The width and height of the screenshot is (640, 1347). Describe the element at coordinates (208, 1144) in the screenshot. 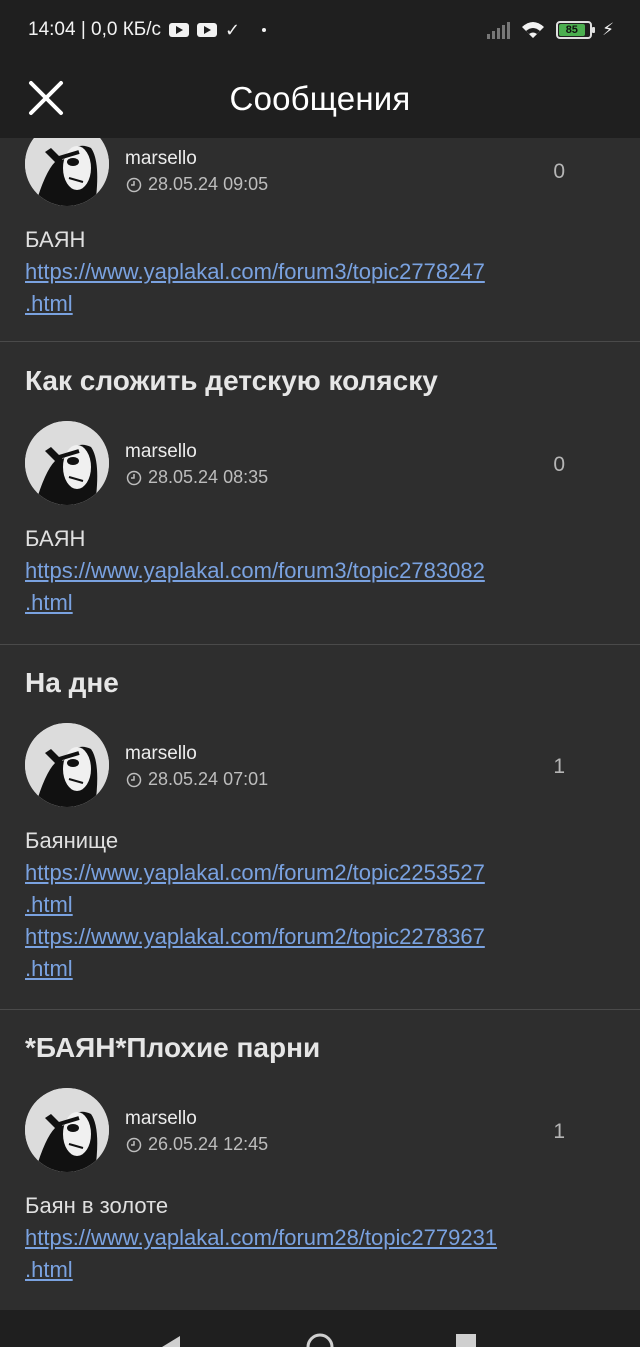

I see `date-text: 26.05.24 12:45` at that location.